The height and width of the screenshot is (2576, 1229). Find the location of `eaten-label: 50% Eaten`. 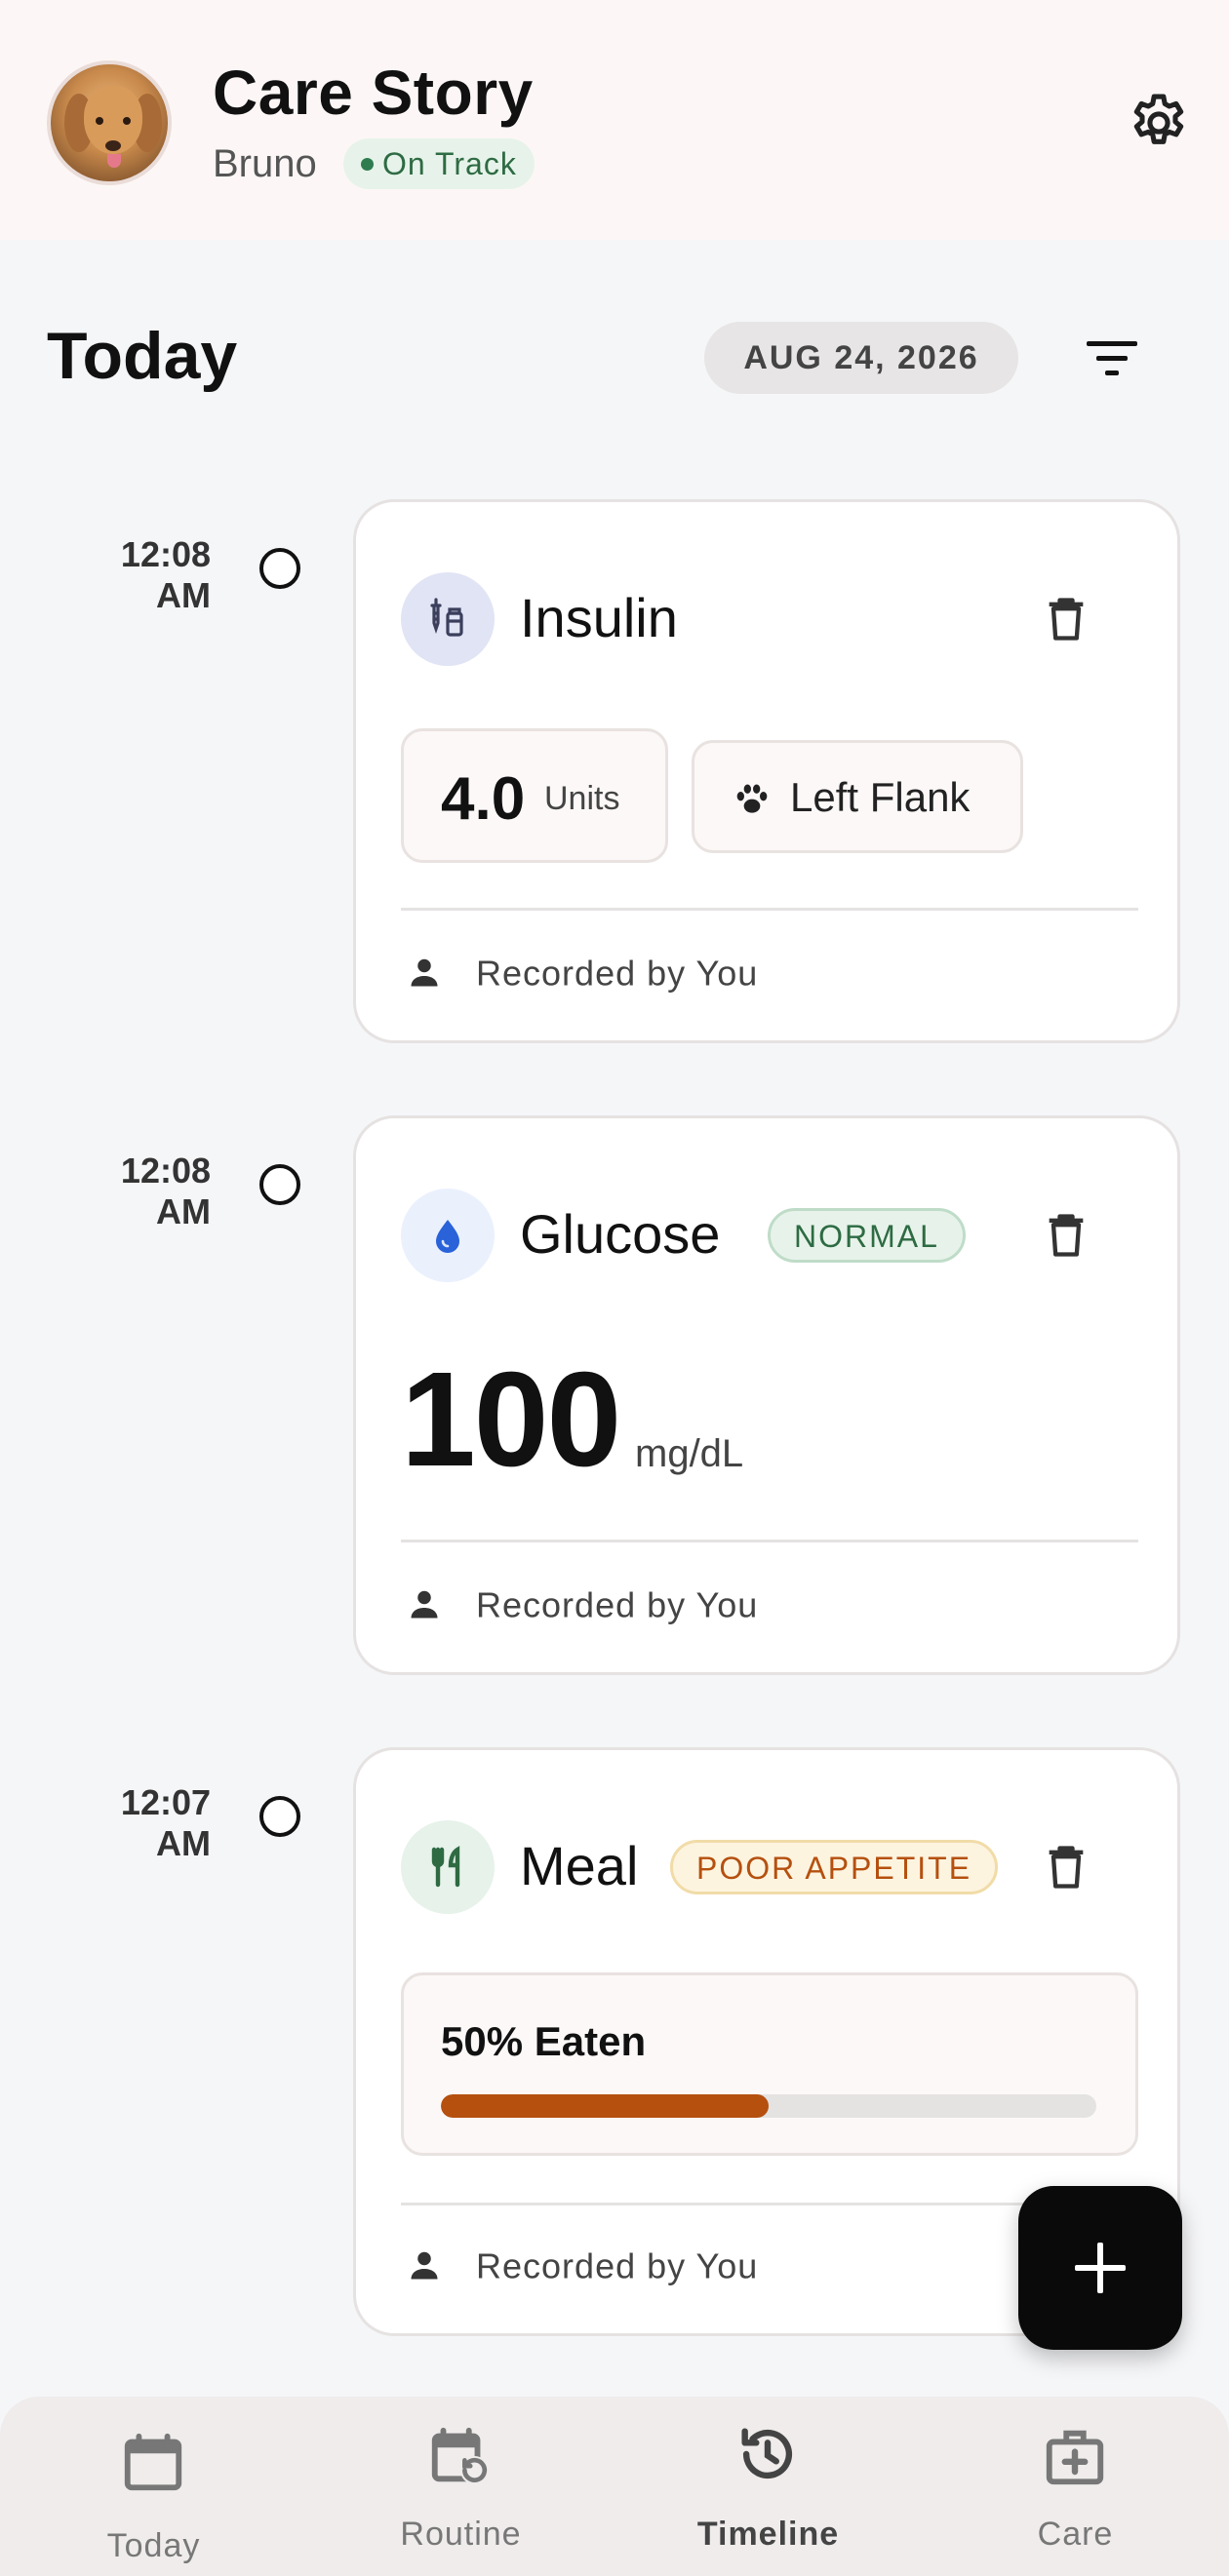

eaten-label: 50% Eaten is located at coordinates (544, 2041).